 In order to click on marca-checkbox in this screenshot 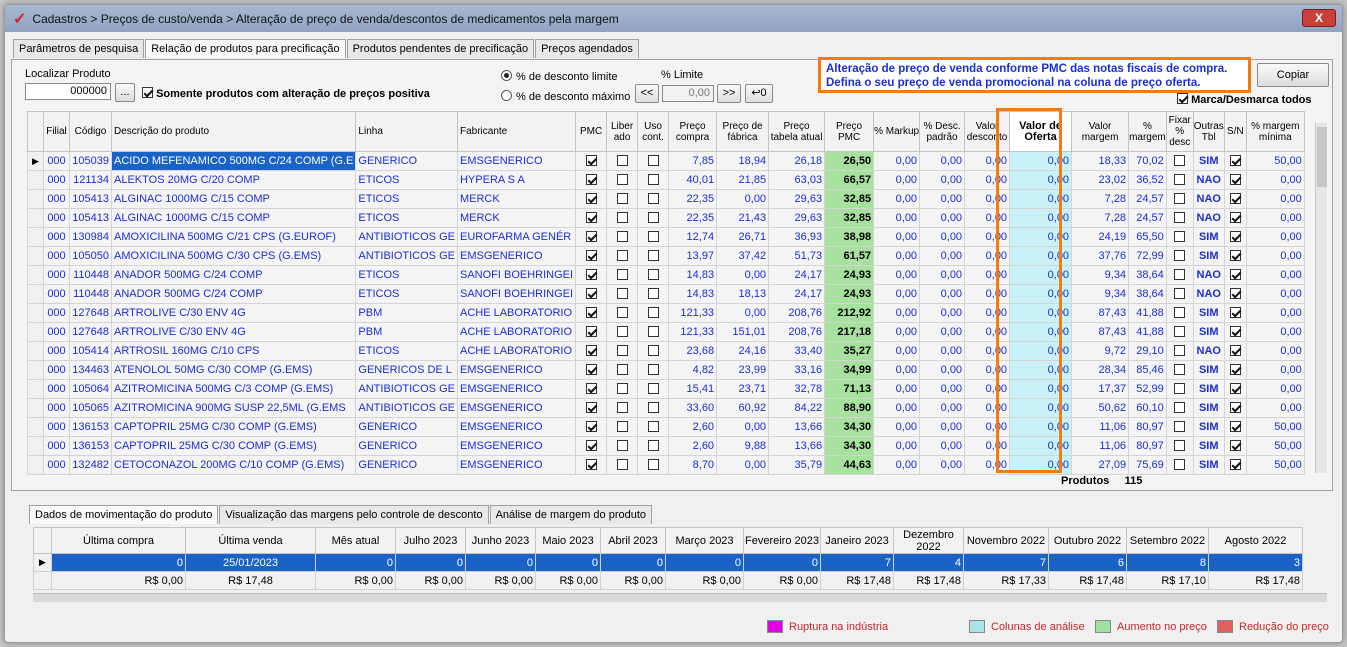, I will do `click(1182, 98)`.